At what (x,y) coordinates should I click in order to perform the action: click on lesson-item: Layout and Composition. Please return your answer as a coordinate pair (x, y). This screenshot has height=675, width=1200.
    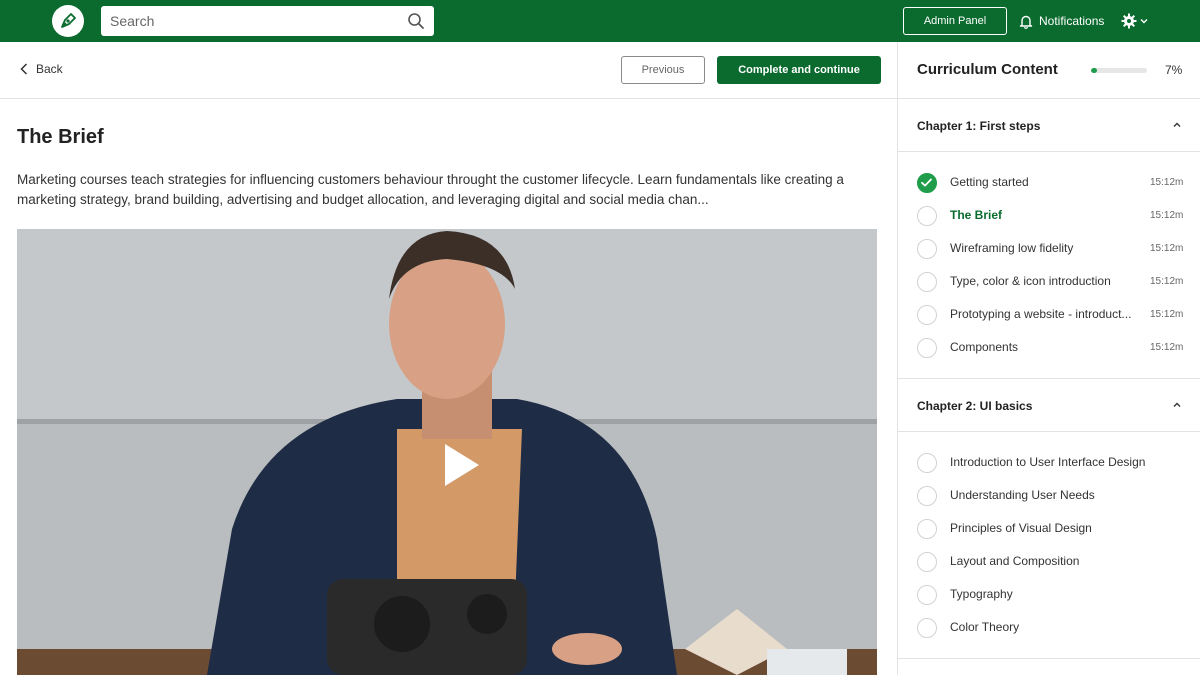
    Looking at the image, I should click on (1049, 561).